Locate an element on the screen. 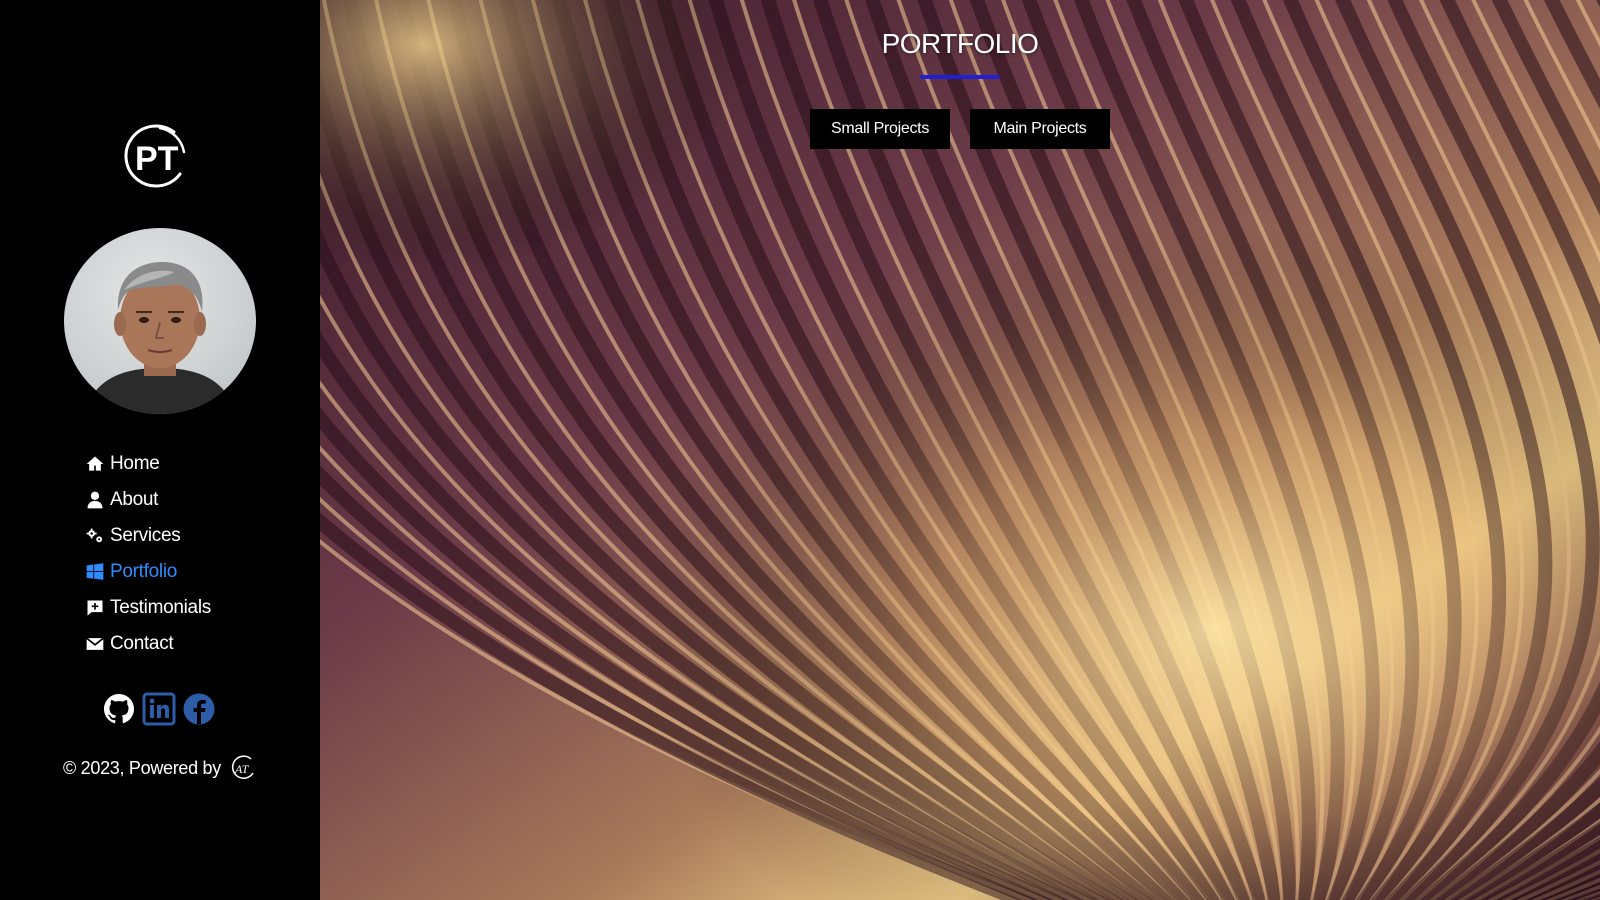 The height and width of the screenshot is (900, 1600). home-icon is located at coordinates (95, 464).